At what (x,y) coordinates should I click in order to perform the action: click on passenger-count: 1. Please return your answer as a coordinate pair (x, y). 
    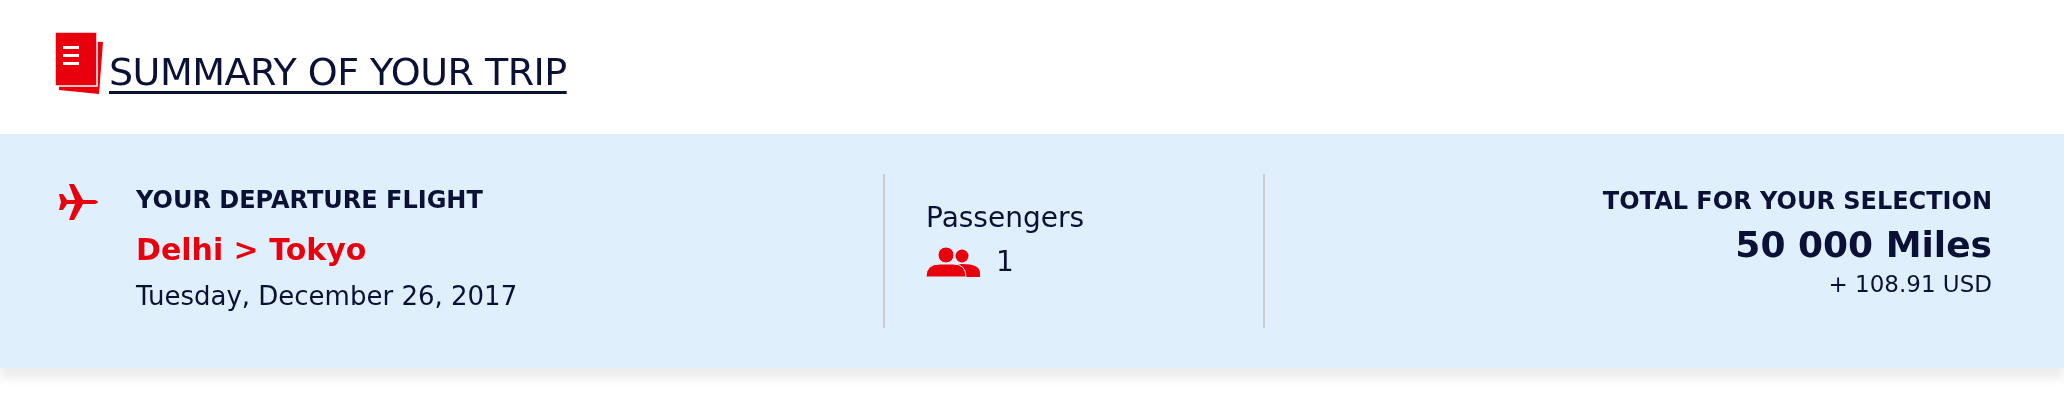
    Looking at the image, I should click on (1005, 262).